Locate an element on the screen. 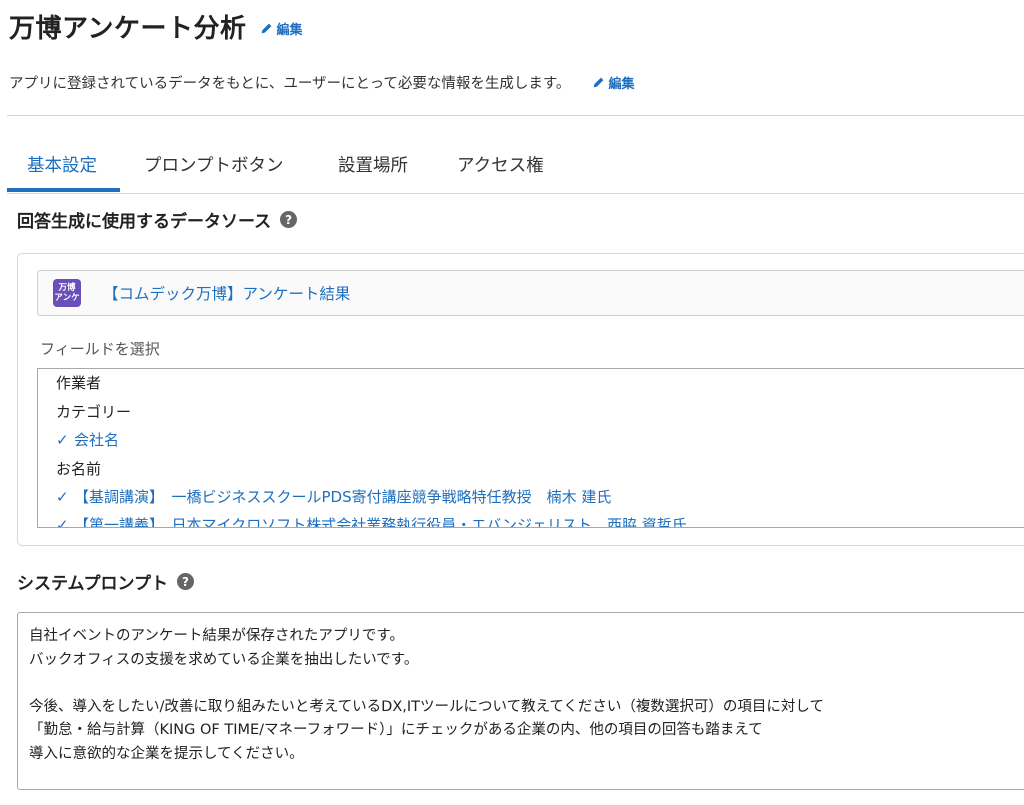  list-item: ✓ 【基調講演】 一橋ビジネススクールPDS寄付講座競争戦略特任教授 楠木 建氏 is located at coordinates (333, 496).